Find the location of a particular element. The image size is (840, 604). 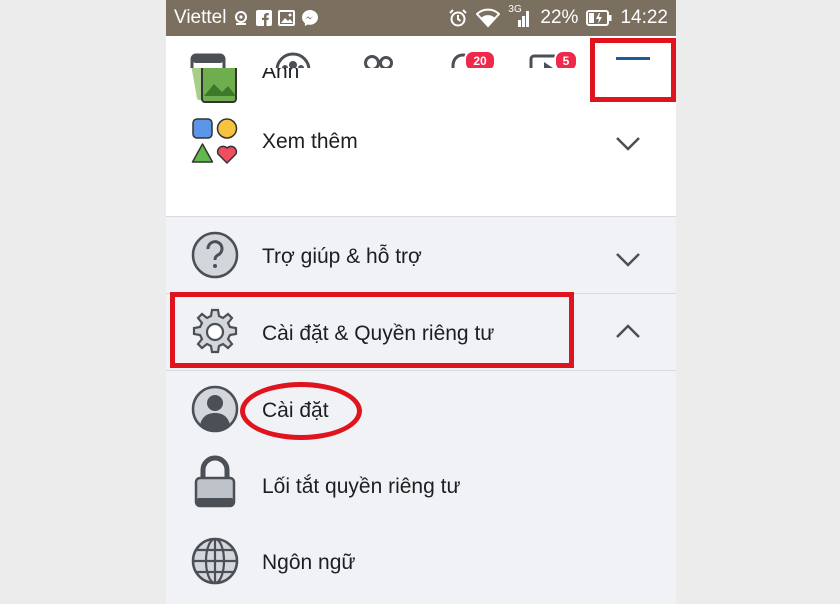

submenu-item-privacy-shortcuts: Lối tắt quyền riêng tư is located at coordinates (421, 485).